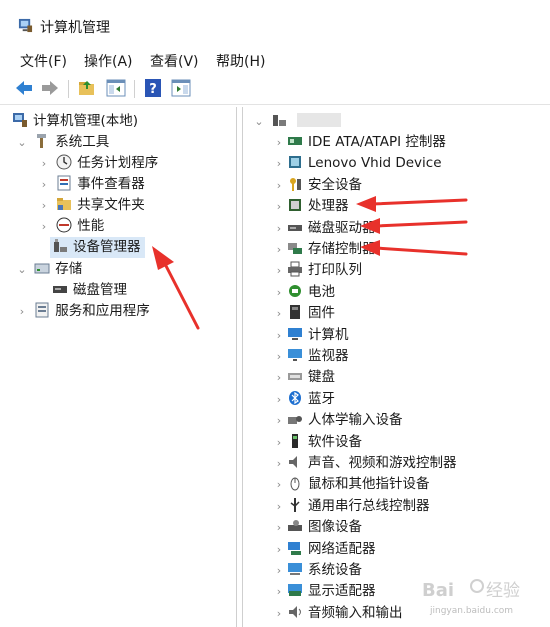  I want to click on device-category: › 固件, so click(304, 313).